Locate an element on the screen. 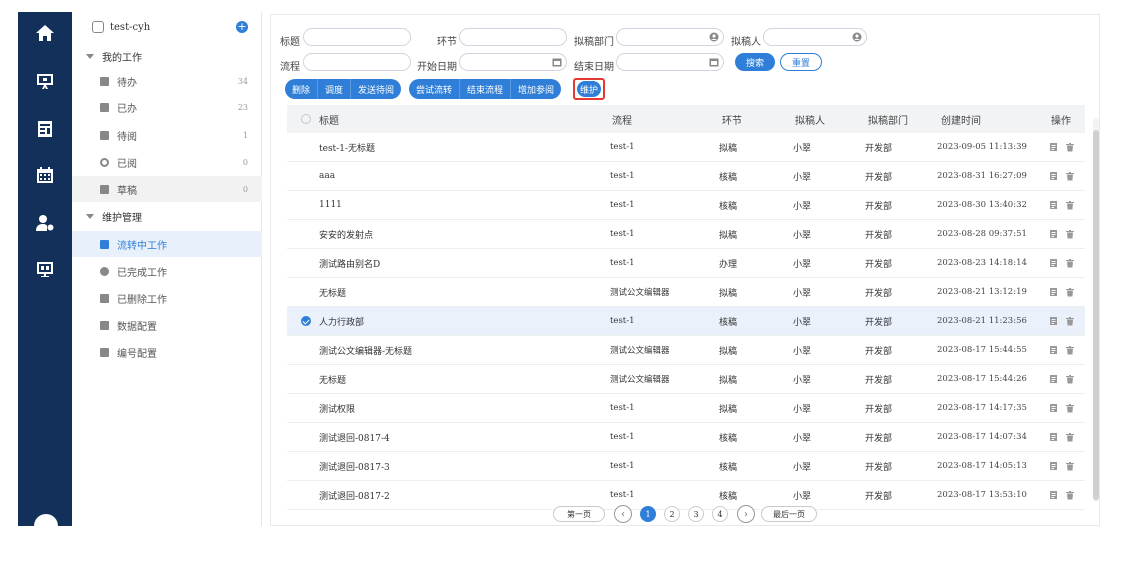 The width and height of the screenshot is (1142, 588). cell-title: test-1-无标题 is located at coordinates (347, 147).